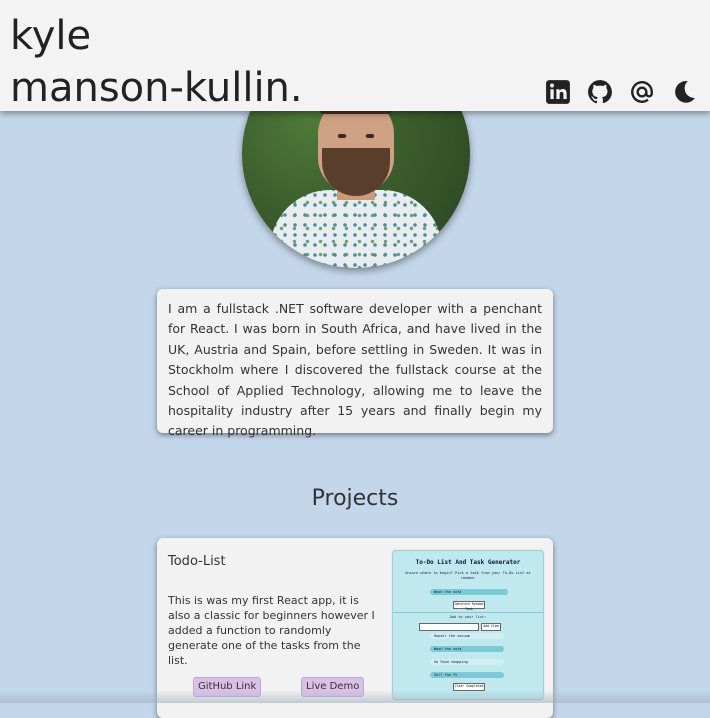 Image resolution: width=710 pixels, height=718 pixels. Describe the element at coordinates (468, 617) in the screenshot. I see `screenshot-add-heading: Add to your list:` at that location.